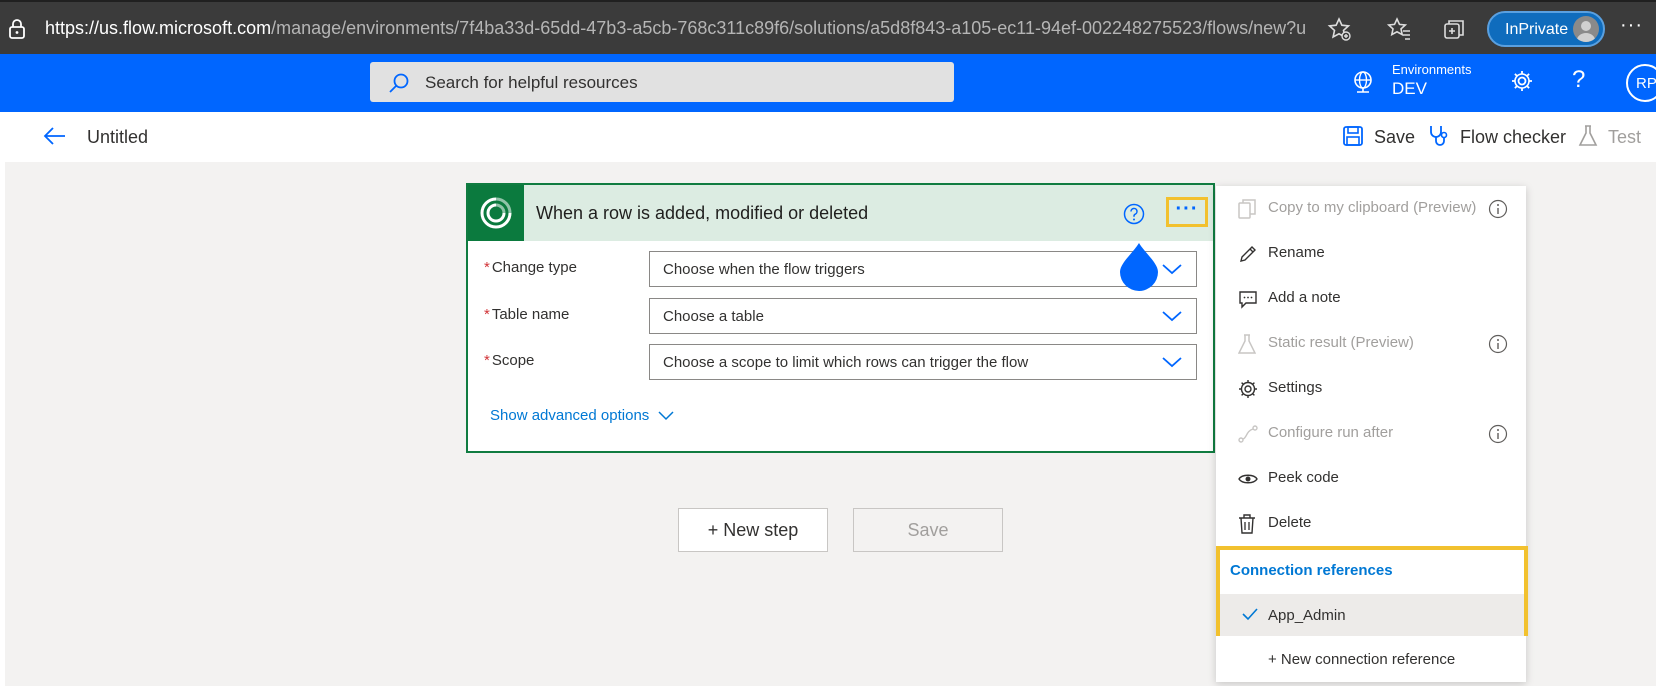 The width and height of the screenshot is (1656, 686). Describe the element at coordinates (2, 399) in the screenshot. I see `left-edge` at that location.